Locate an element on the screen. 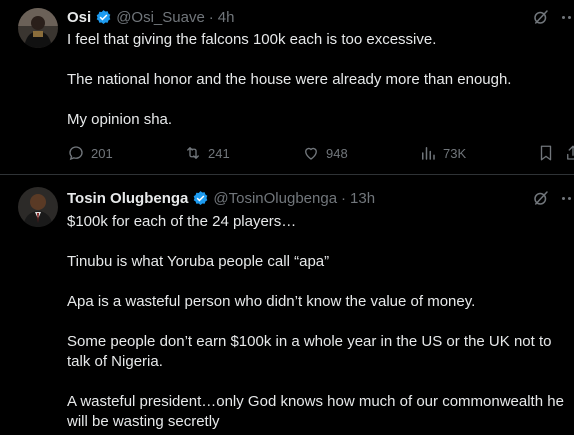 The image size is (574, 435). heart-icon is located at coordinates (311, 153).